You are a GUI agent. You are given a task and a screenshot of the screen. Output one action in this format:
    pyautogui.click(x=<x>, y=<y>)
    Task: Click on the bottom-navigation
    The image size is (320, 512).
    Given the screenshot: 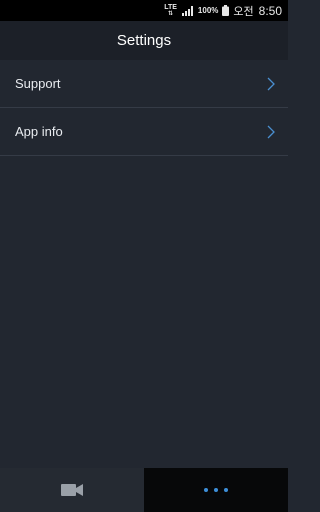 What is the action you would take?
    pyautogui.click(x=144, y=490)
    